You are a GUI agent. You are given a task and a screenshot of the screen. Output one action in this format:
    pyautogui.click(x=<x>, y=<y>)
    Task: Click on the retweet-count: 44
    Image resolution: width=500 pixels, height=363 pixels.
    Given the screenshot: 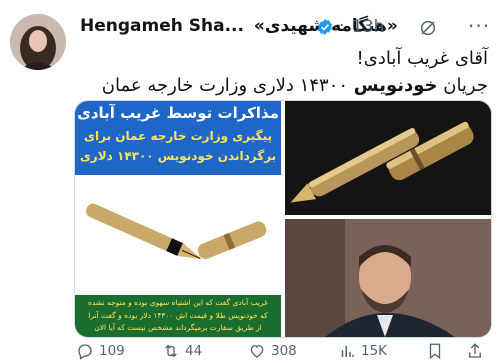 What is the action you would take?
    pyautogui.click(x=194, y=351)
    